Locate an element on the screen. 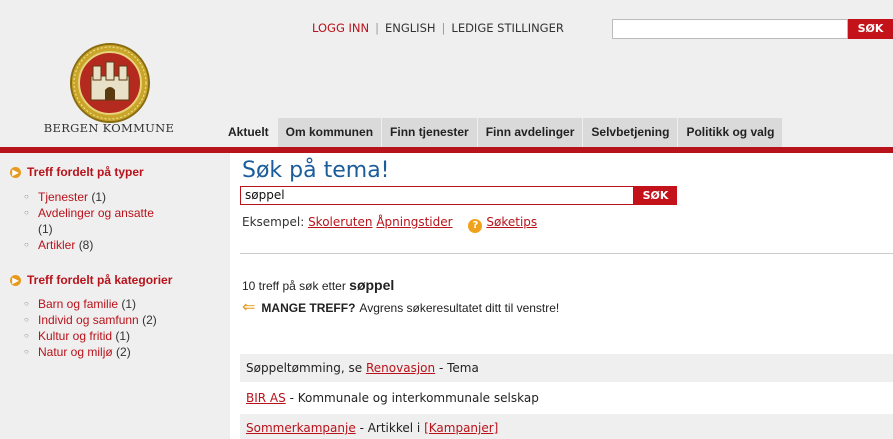 The image size is (893, 439). logo-link: BERGEN KOMMUNE is located at coordinates (109, 73).